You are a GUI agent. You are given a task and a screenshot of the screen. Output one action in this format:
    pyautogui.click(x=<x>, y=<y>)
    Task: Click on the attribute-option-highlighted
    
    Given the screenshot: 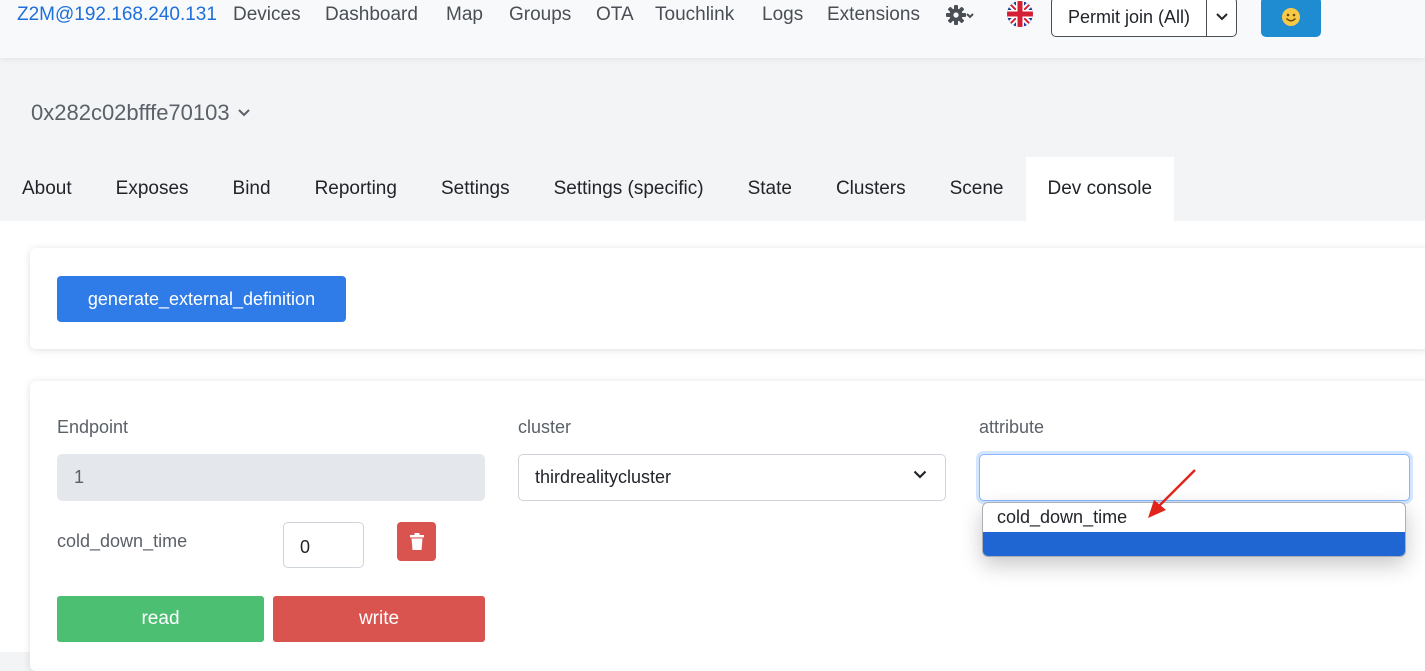 What is the action you would take?
    pyautogui.click(x=1194, y=544)
    